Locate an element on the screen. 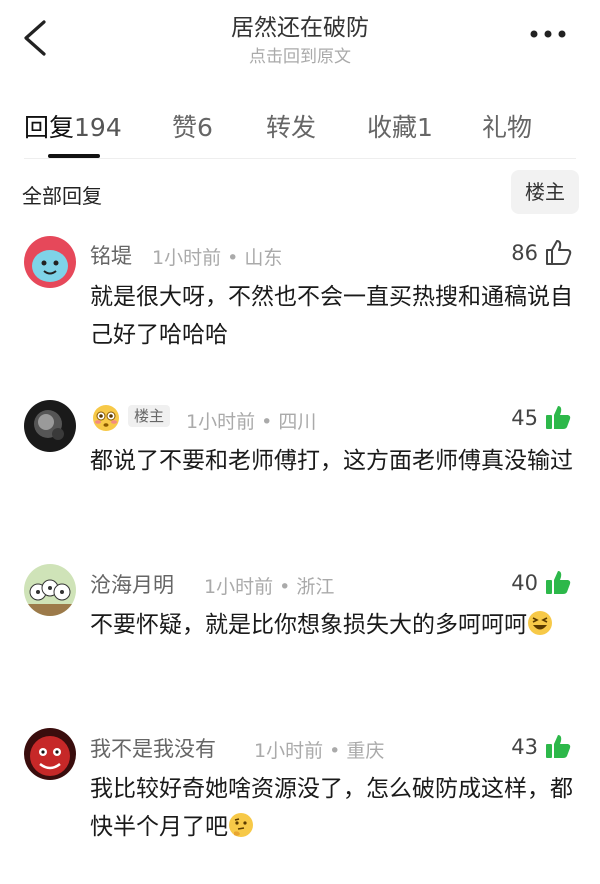 This screenshot has height=884, width=600. comment-text-content: 我比较好奇她啥资源没了，怎么破防成这样，都快半个月了吧 is located at coordinates (331, 808).